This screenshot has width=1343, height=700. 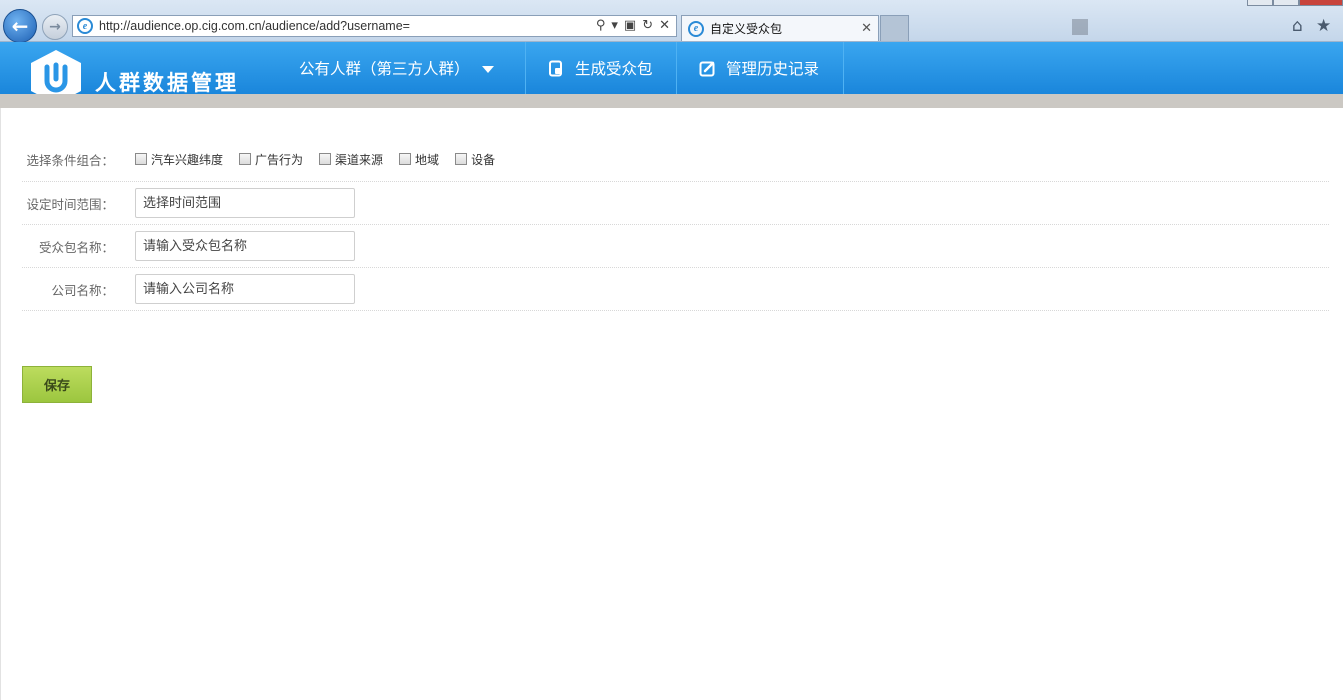 I want to click on close-window-button, so click(x=1321, y=3).